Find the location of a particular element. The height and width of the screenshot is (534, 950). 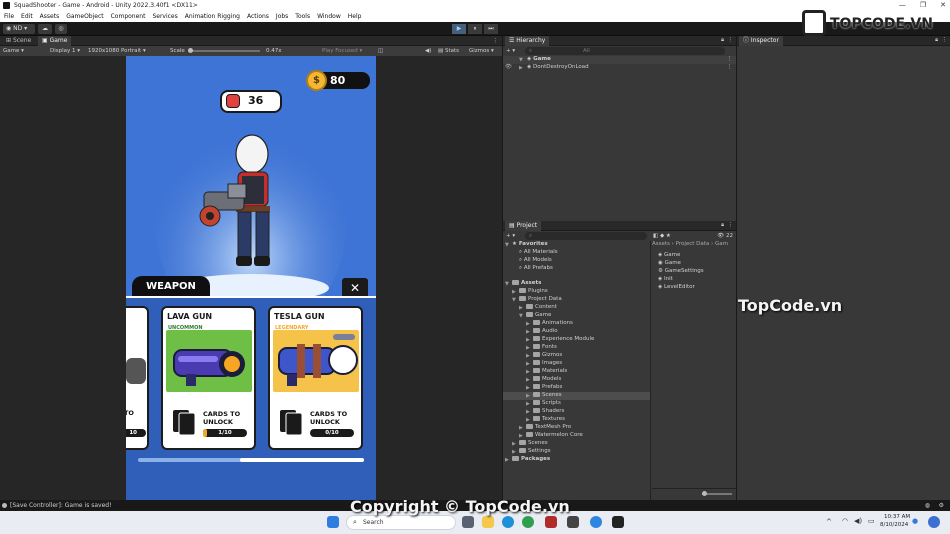

screenshot-icon: ◫ is located at coordinates (380, 51).